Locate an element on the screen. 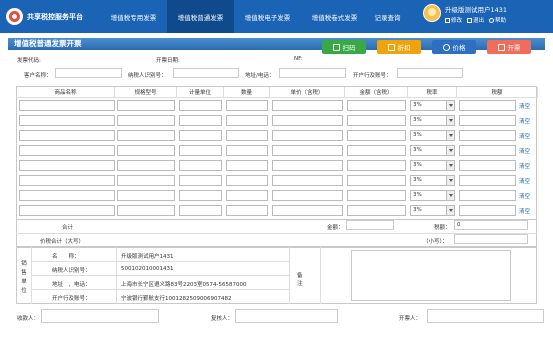  discount-button: 折扣 is located at coordinates (399, 47).